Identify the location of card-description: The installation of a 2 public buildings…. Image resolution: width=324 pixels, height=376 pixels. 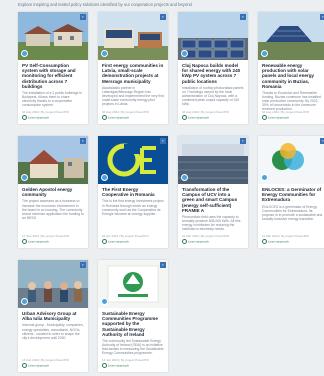
(52, 99).